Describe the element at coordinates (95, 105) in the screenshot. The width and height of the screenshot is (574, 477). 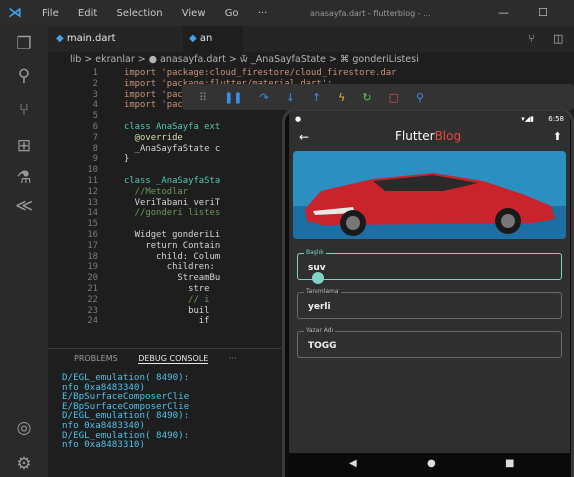
I see `line-number: 4` at that location.